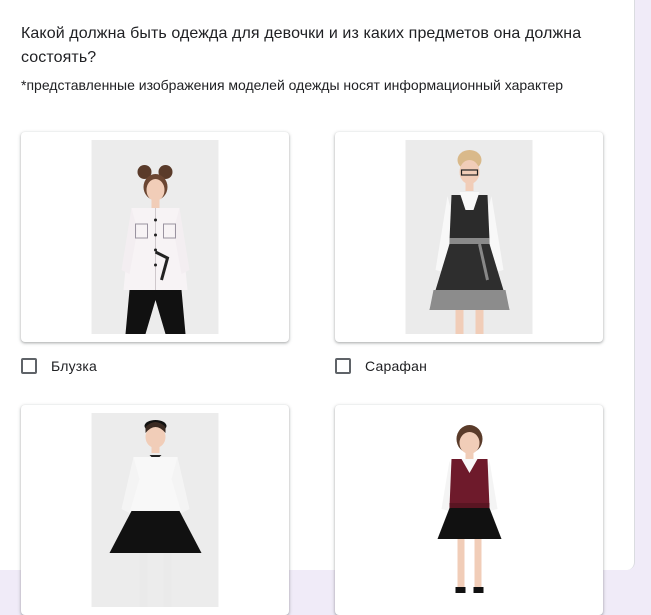  Describe the element at coordinates (396, 366) in the screenshot. I see `option-label-2: Сарафан` at that location.